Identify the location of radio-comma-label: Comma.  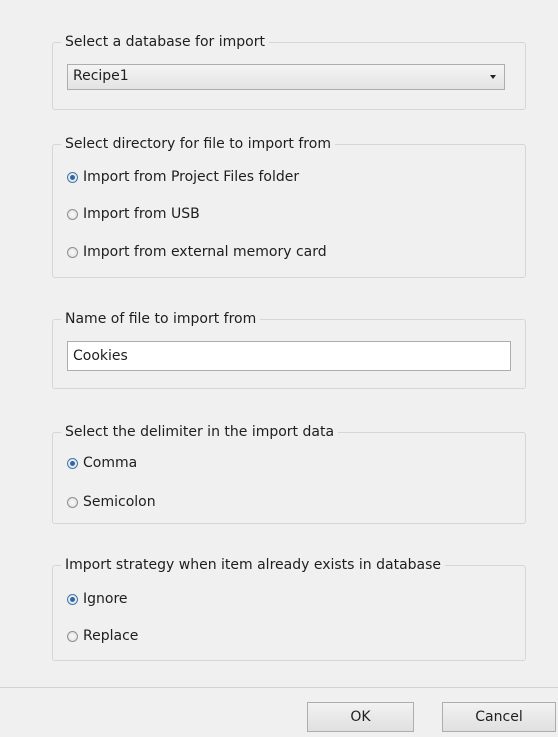
(110, 463).